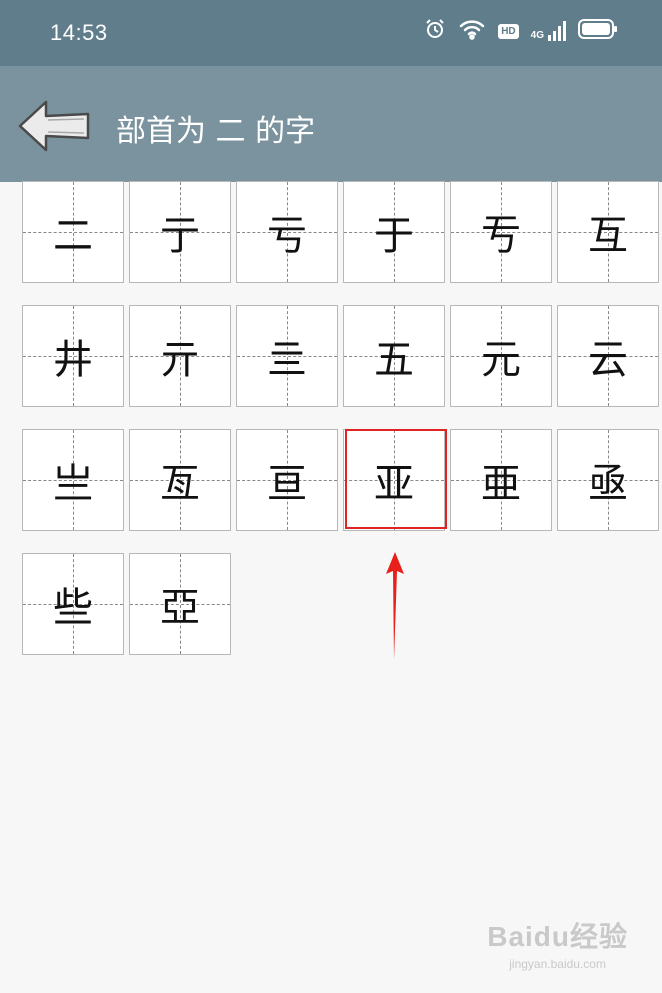  Describe the element at coordinates (73, 236) in the screenshot. I see `char-label: 二` at that location.